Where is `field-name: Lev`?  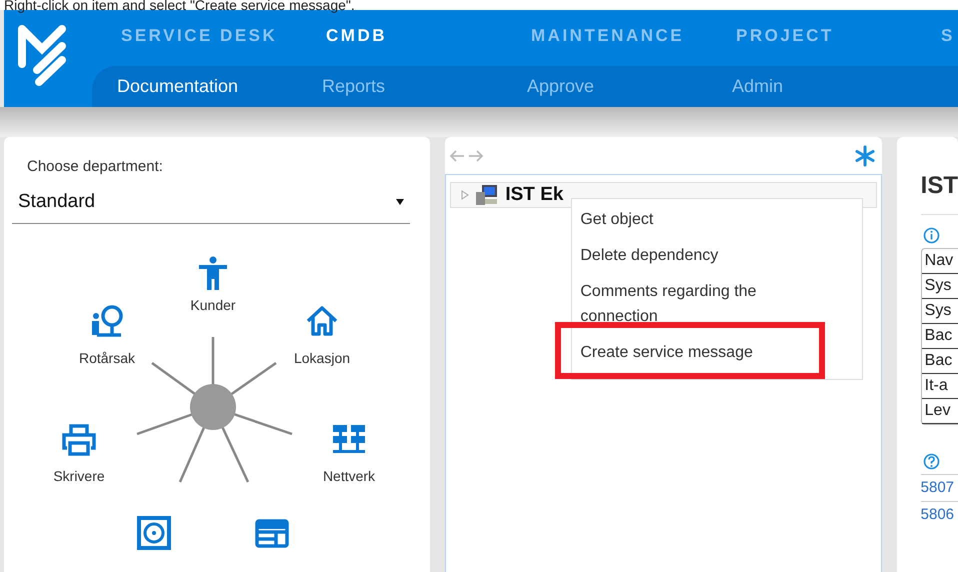
field-name: Lev is located at coordinates (940, 411).